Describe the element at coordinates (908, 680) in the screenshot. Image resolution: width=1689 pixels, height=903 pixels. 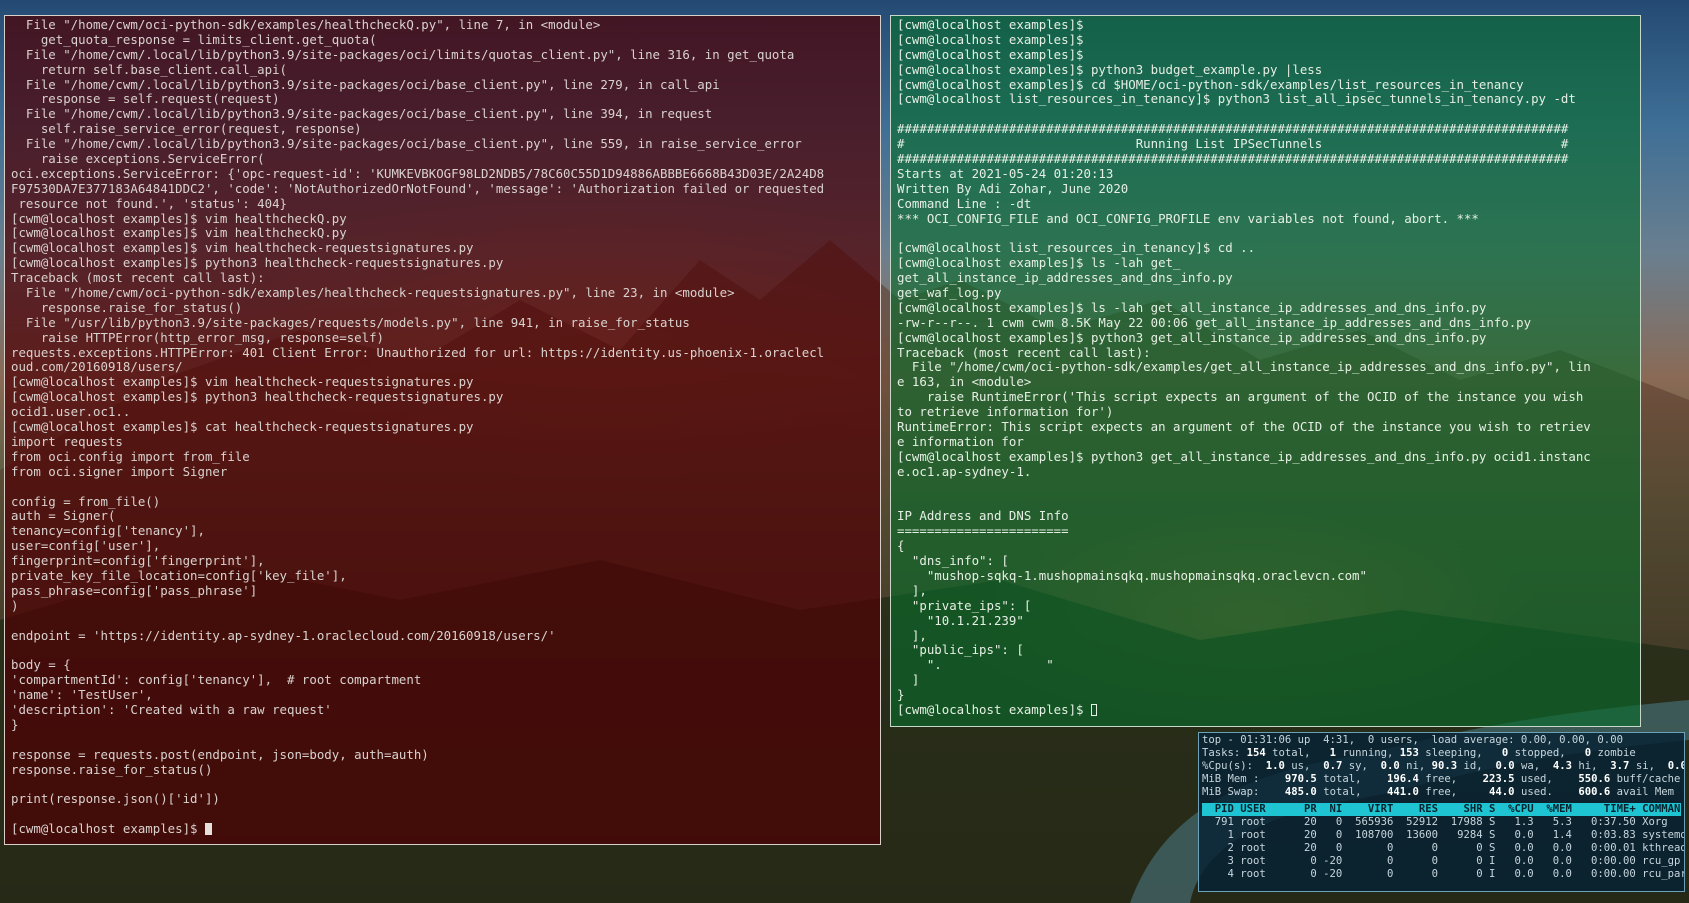
I see `terminal-line: ]` at that location.